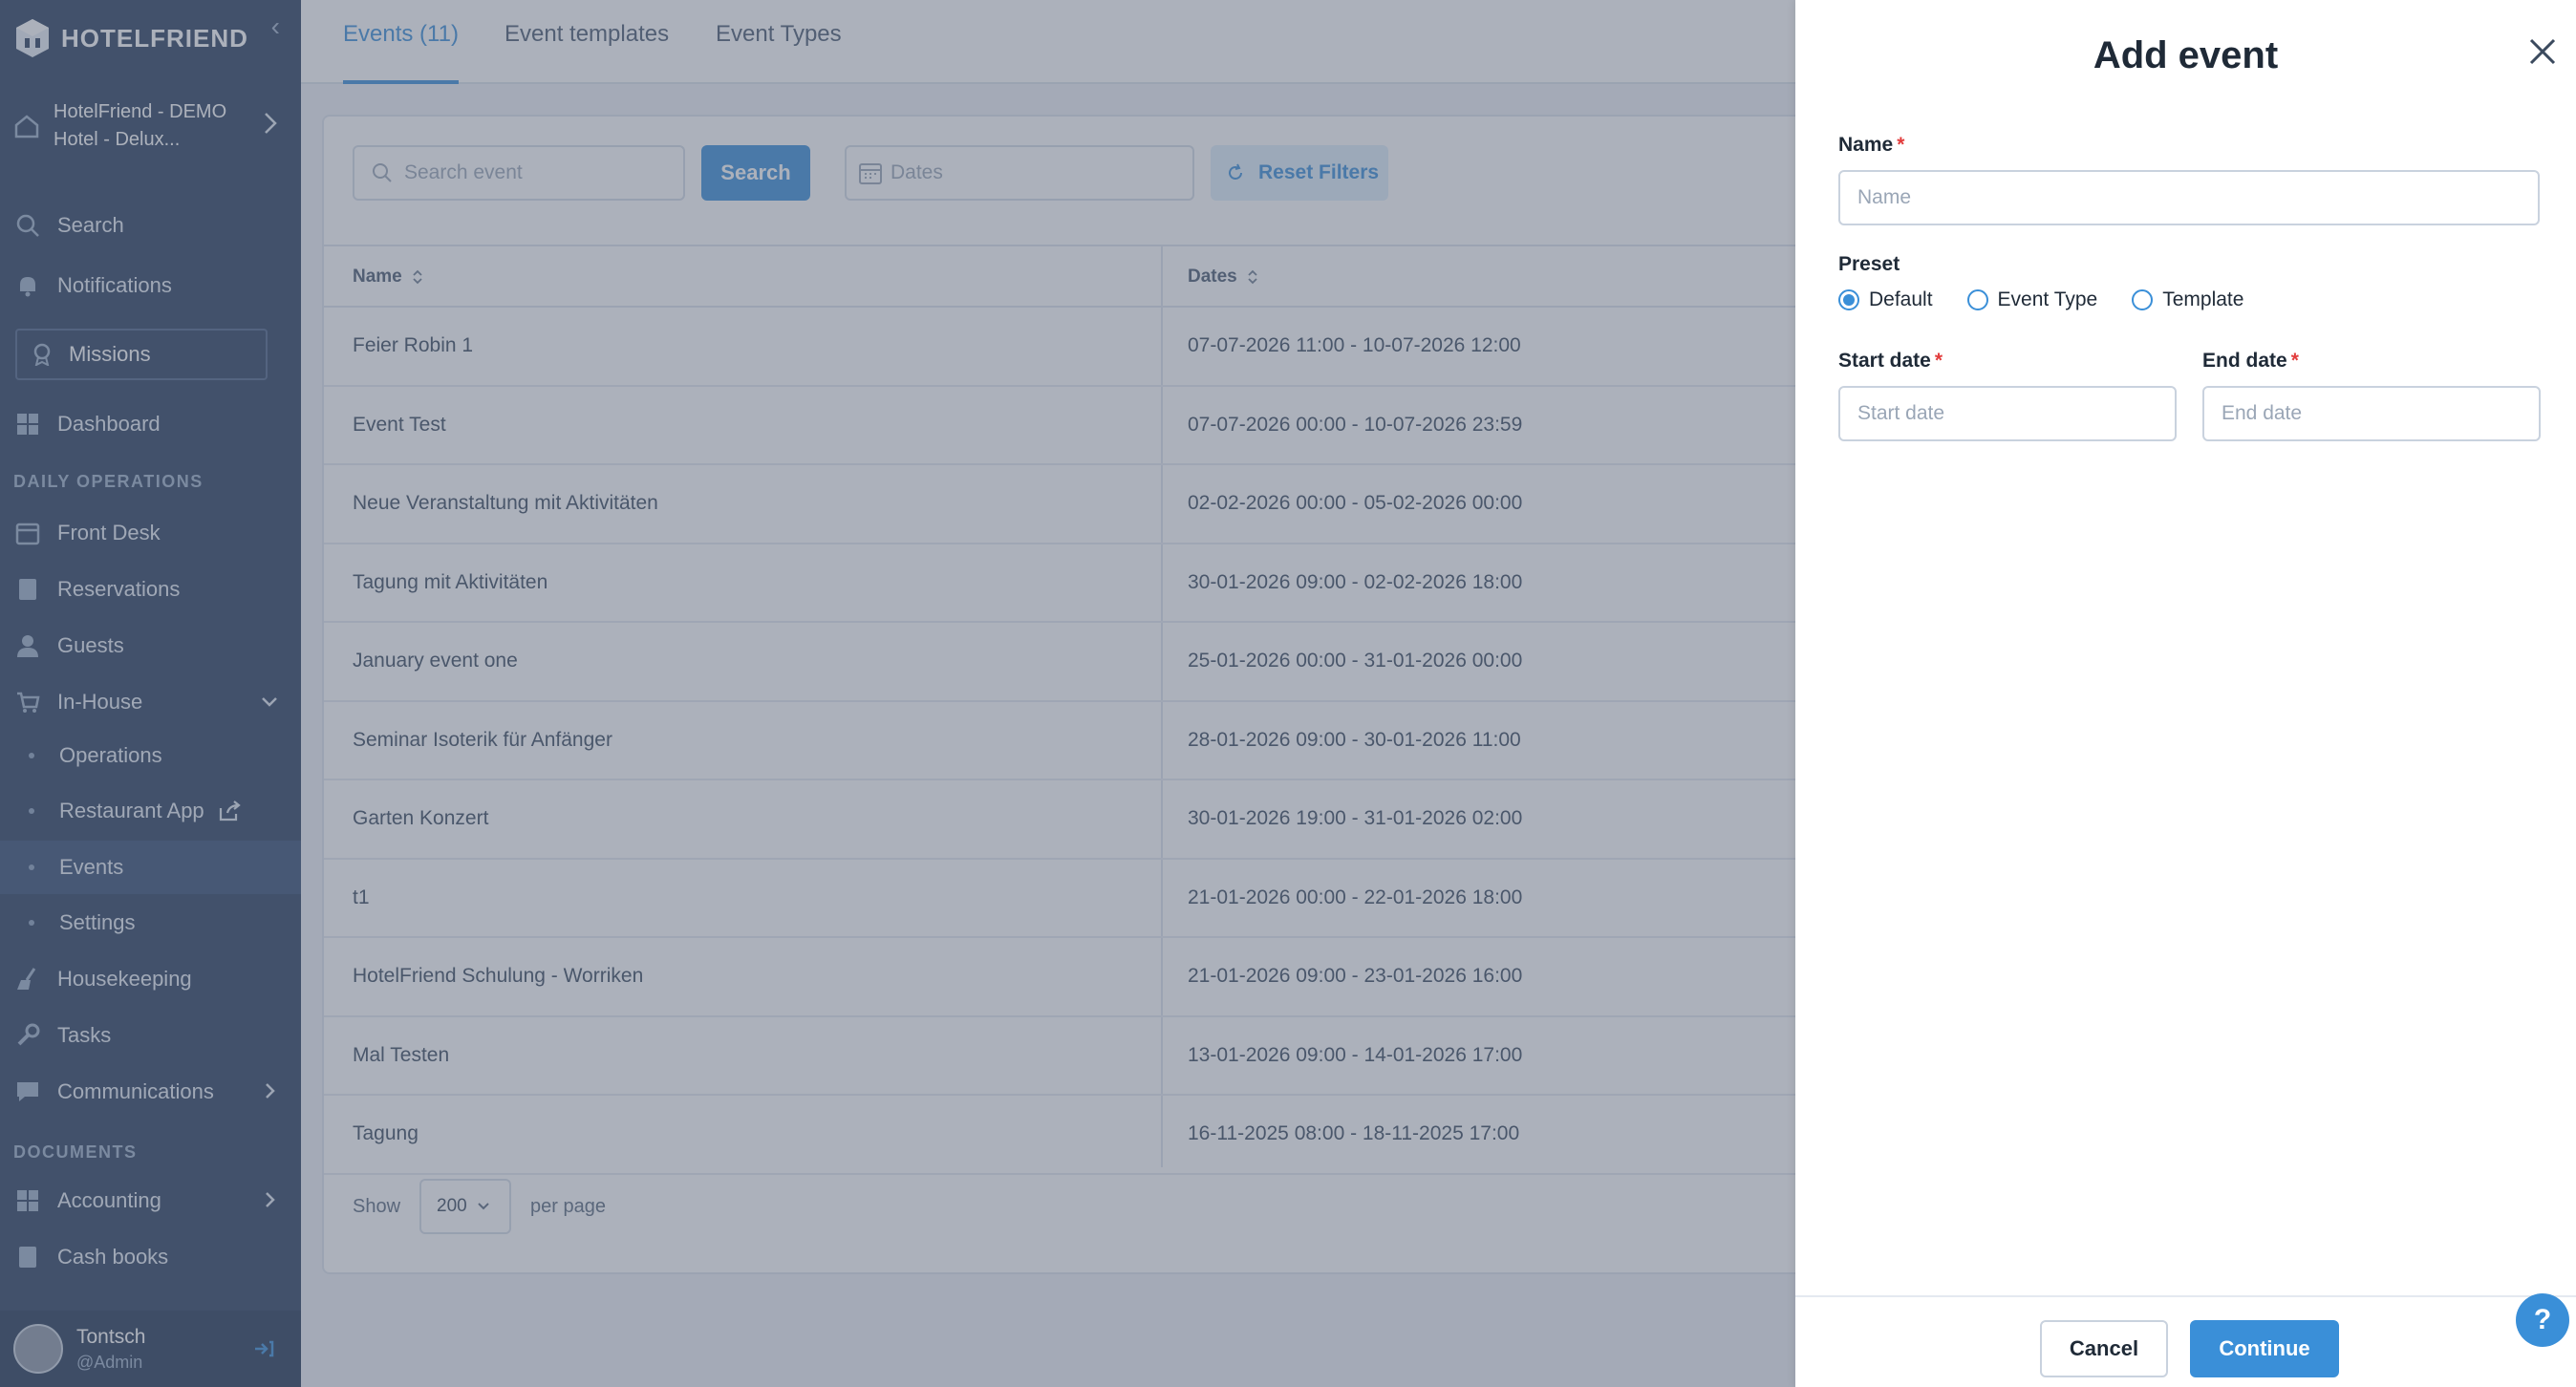 The width and height of the screenshot is (2576, 1387). Describe the element at coordinates (2104, 1348) in the screenshot. I see `cancel-button: Cancel` at that location.